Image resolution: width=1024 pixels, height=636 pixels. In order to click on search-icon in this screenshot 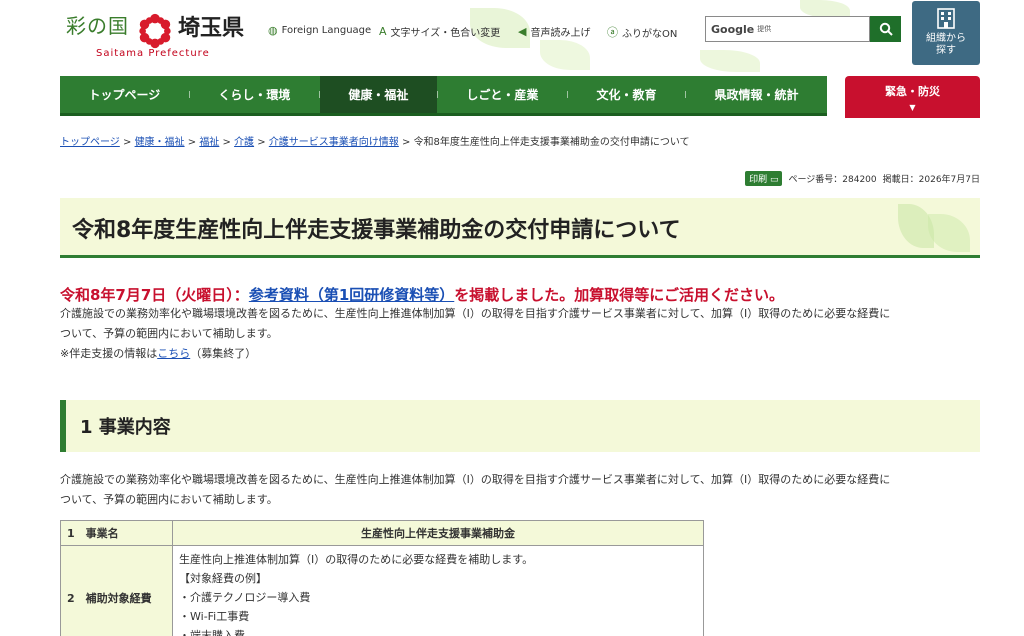, I will do `click(886, 29)`.